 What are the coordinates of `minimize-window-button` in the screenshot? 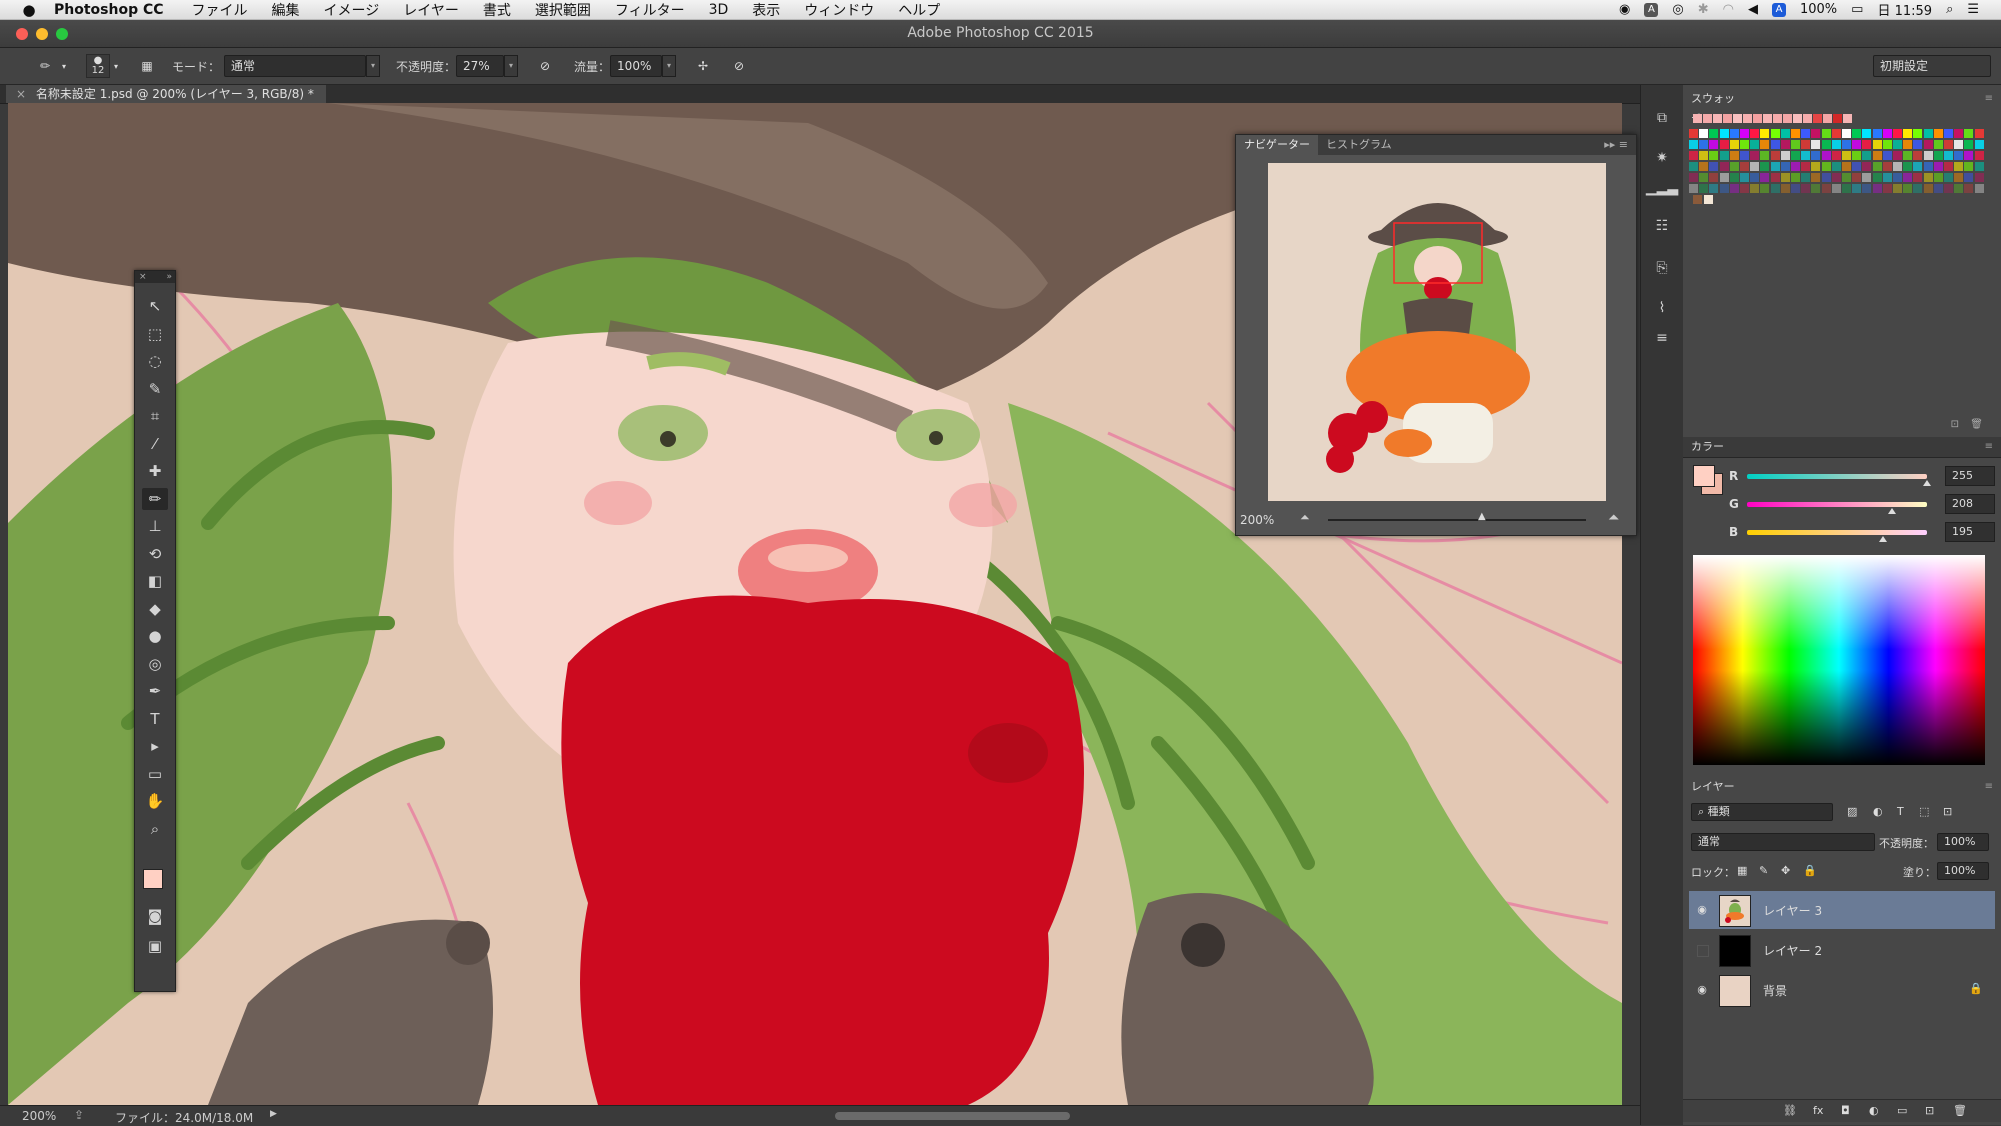 It's located at (42, 34).